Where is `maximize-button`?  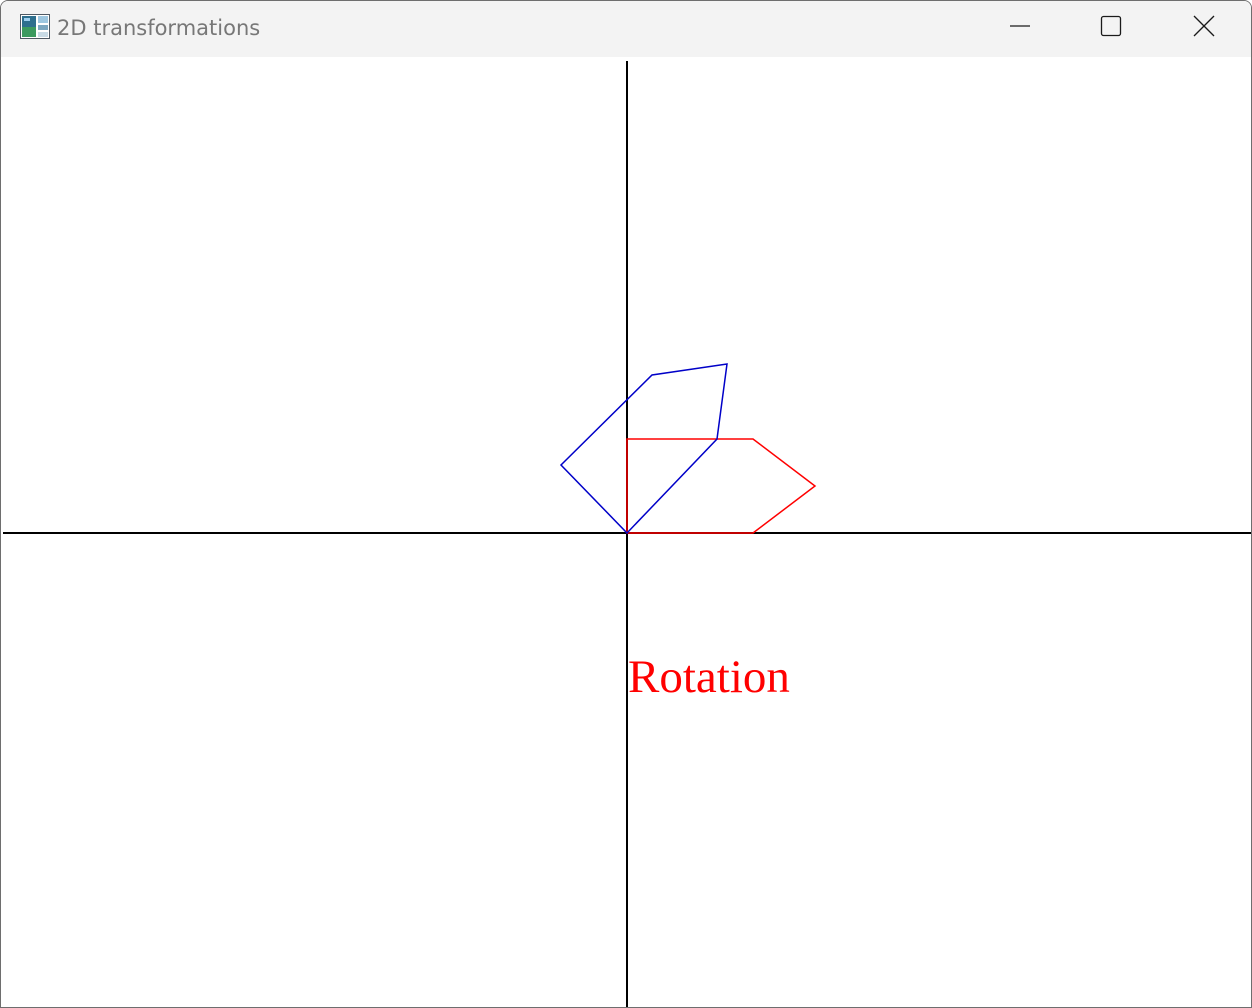 maximize-button is located at coordinates (1111, 26).